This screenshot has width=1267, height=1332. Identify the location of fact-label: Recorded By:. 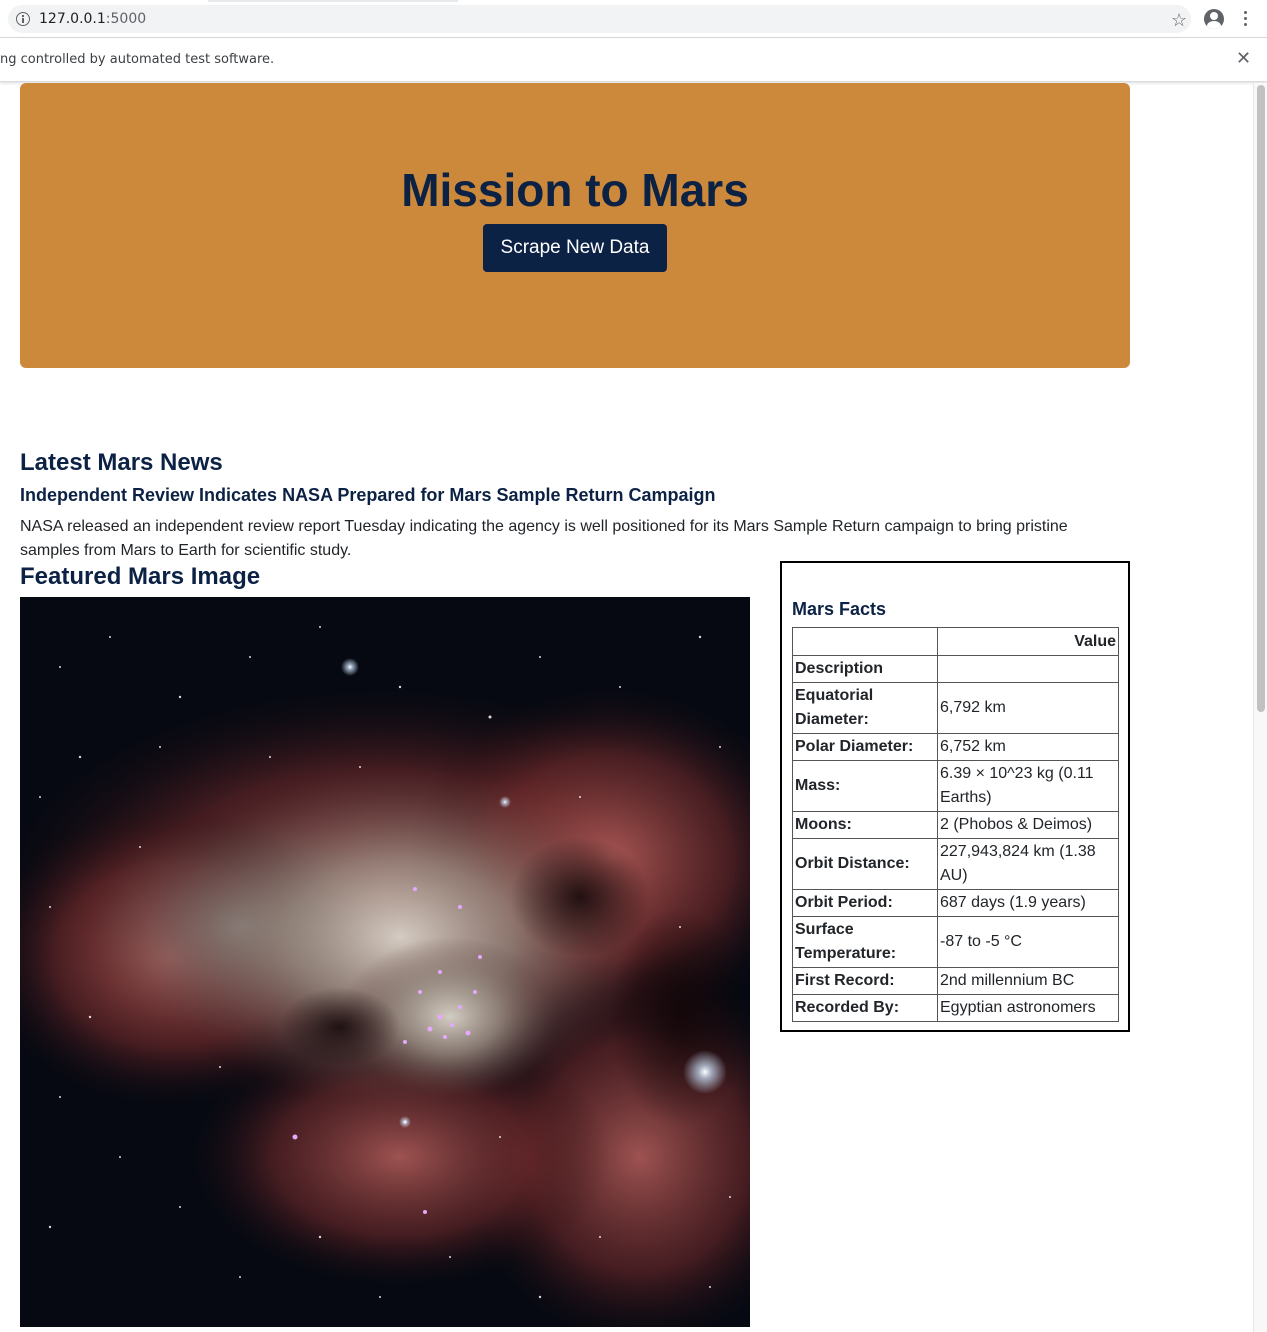
(865, 1008).